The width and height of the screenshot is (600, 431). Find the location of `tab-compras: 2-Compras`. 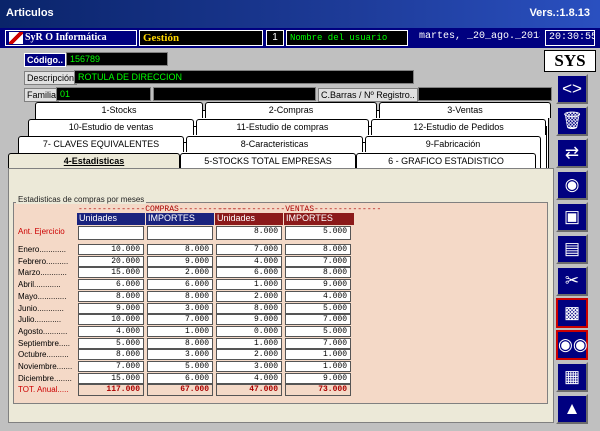

tab-compras: 2-Compras is located at coordinates (291, 110).